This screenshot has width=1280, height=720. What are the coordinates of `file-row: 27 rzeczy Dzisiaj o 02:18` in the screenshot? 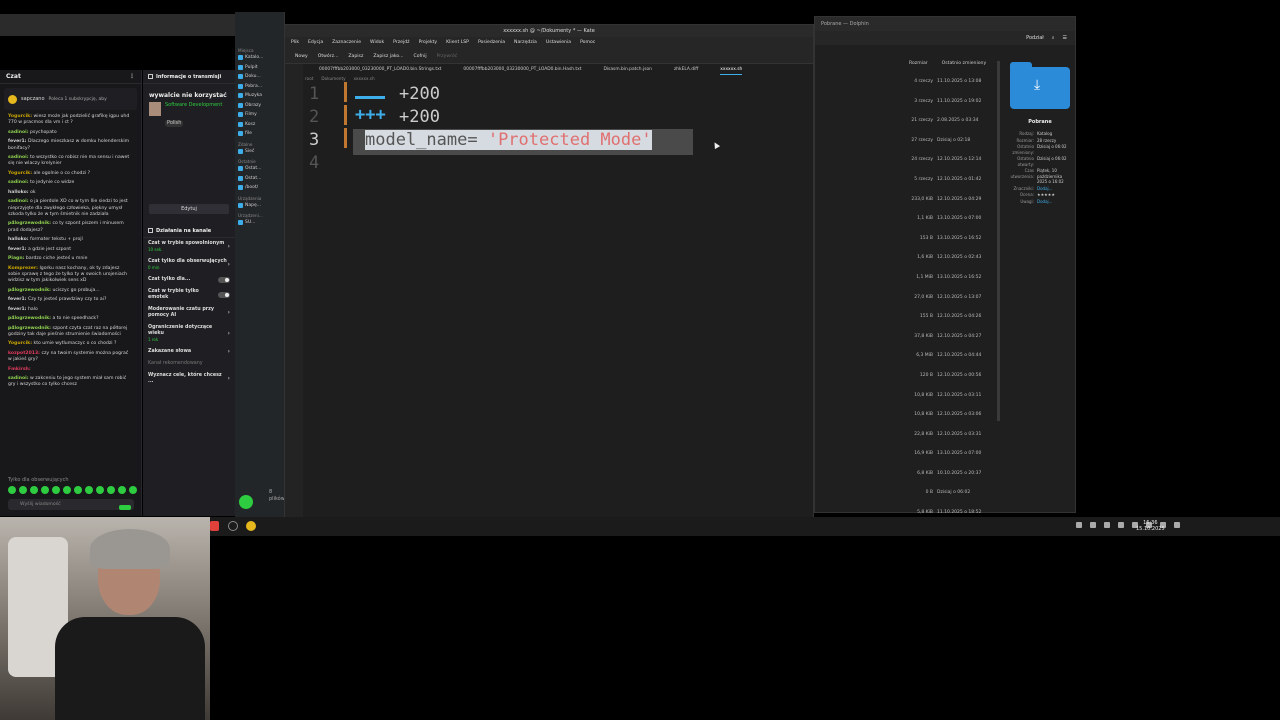 It's located at (949, 148).